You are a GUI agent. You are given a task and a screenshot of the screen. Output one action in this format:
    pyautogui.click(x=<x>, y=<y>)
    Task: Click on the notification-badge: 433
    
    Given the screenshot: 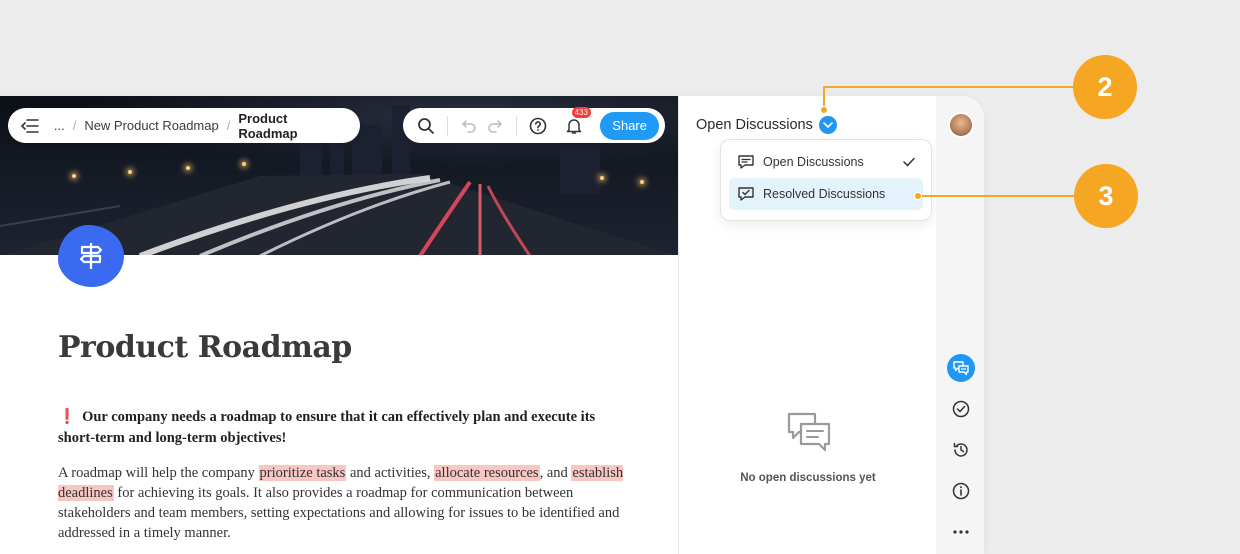 What is the action you would take?
    pyautogui.click(x=581, y=112)
    